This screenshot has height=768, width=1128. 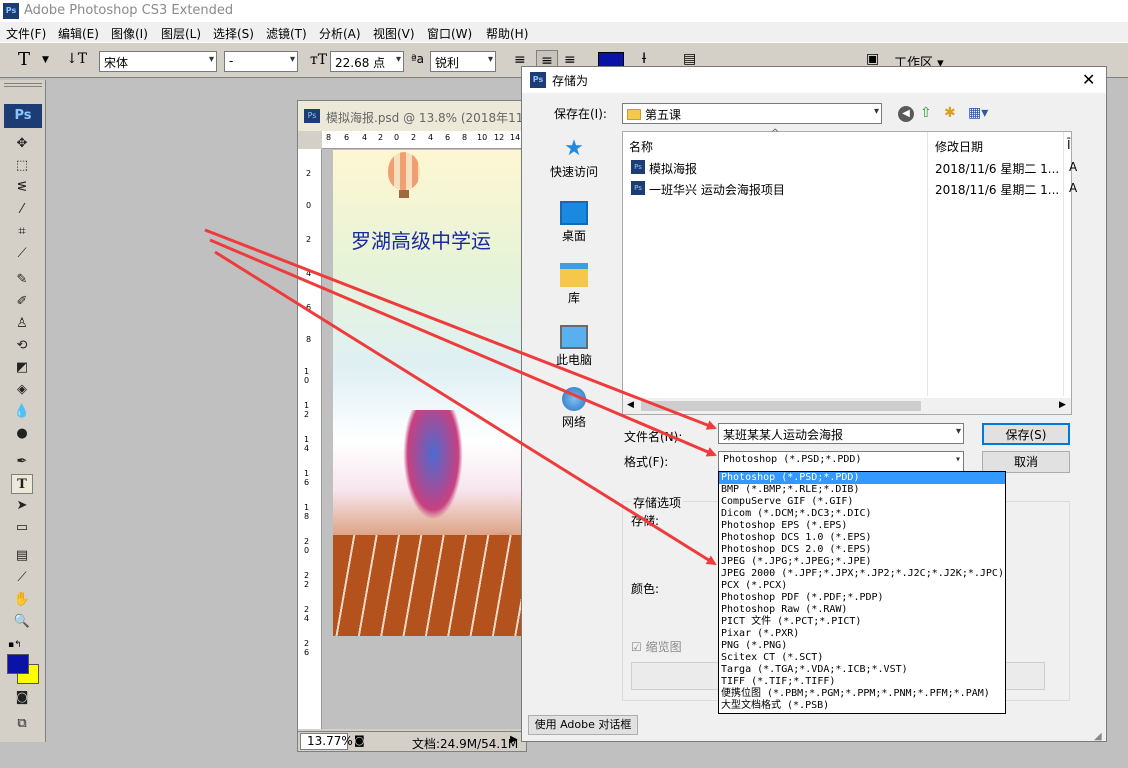 What do you see at coordinates (978, 113) in the screenshot?
I see `view-menu-icon: ▦▾` at bounding box center [978, 113].